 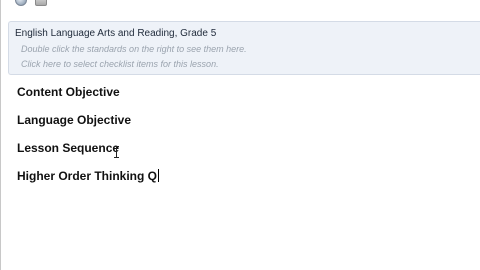 I want to click on mouse-ibeam-cursor, so click(x=116, y=152).